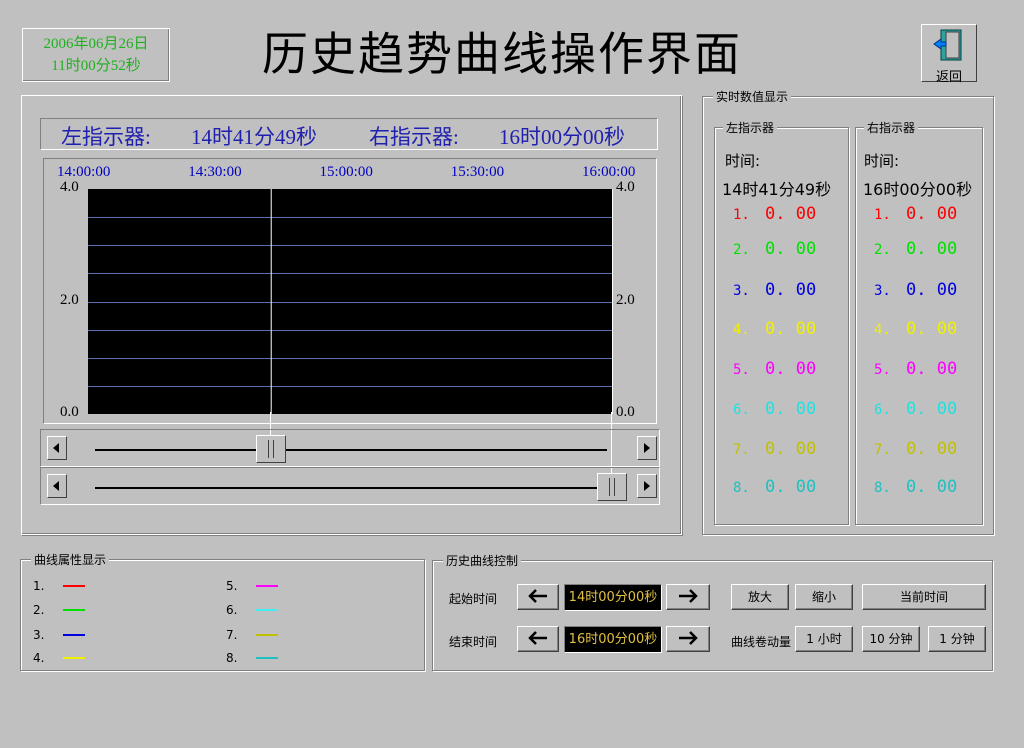  I want to click on right-indicator-scrollbar, so click(350, 486).